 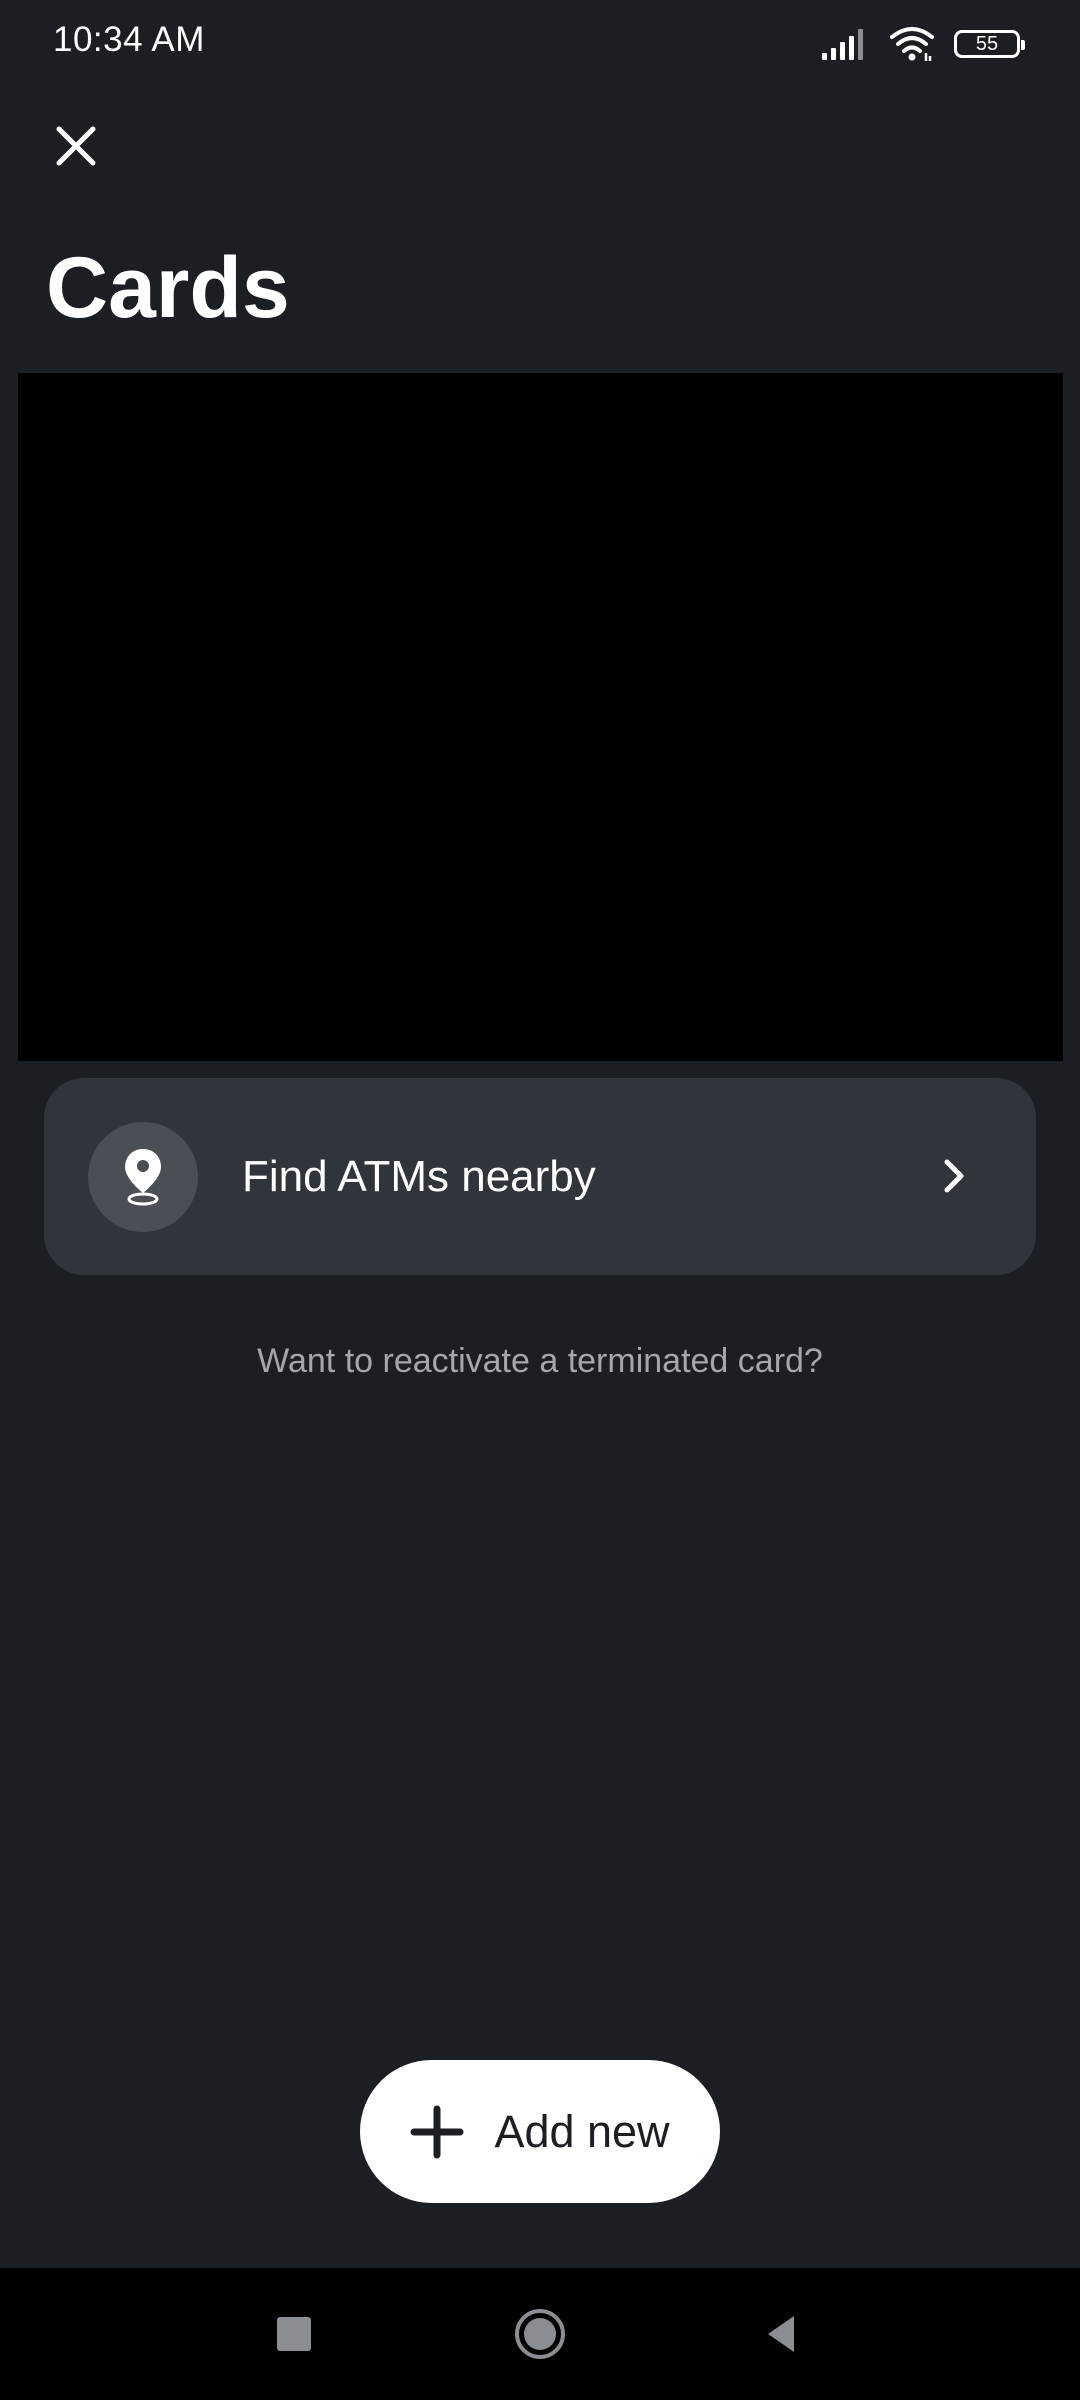 I want to click on page-title: Cards, so click(x=168, y=288).